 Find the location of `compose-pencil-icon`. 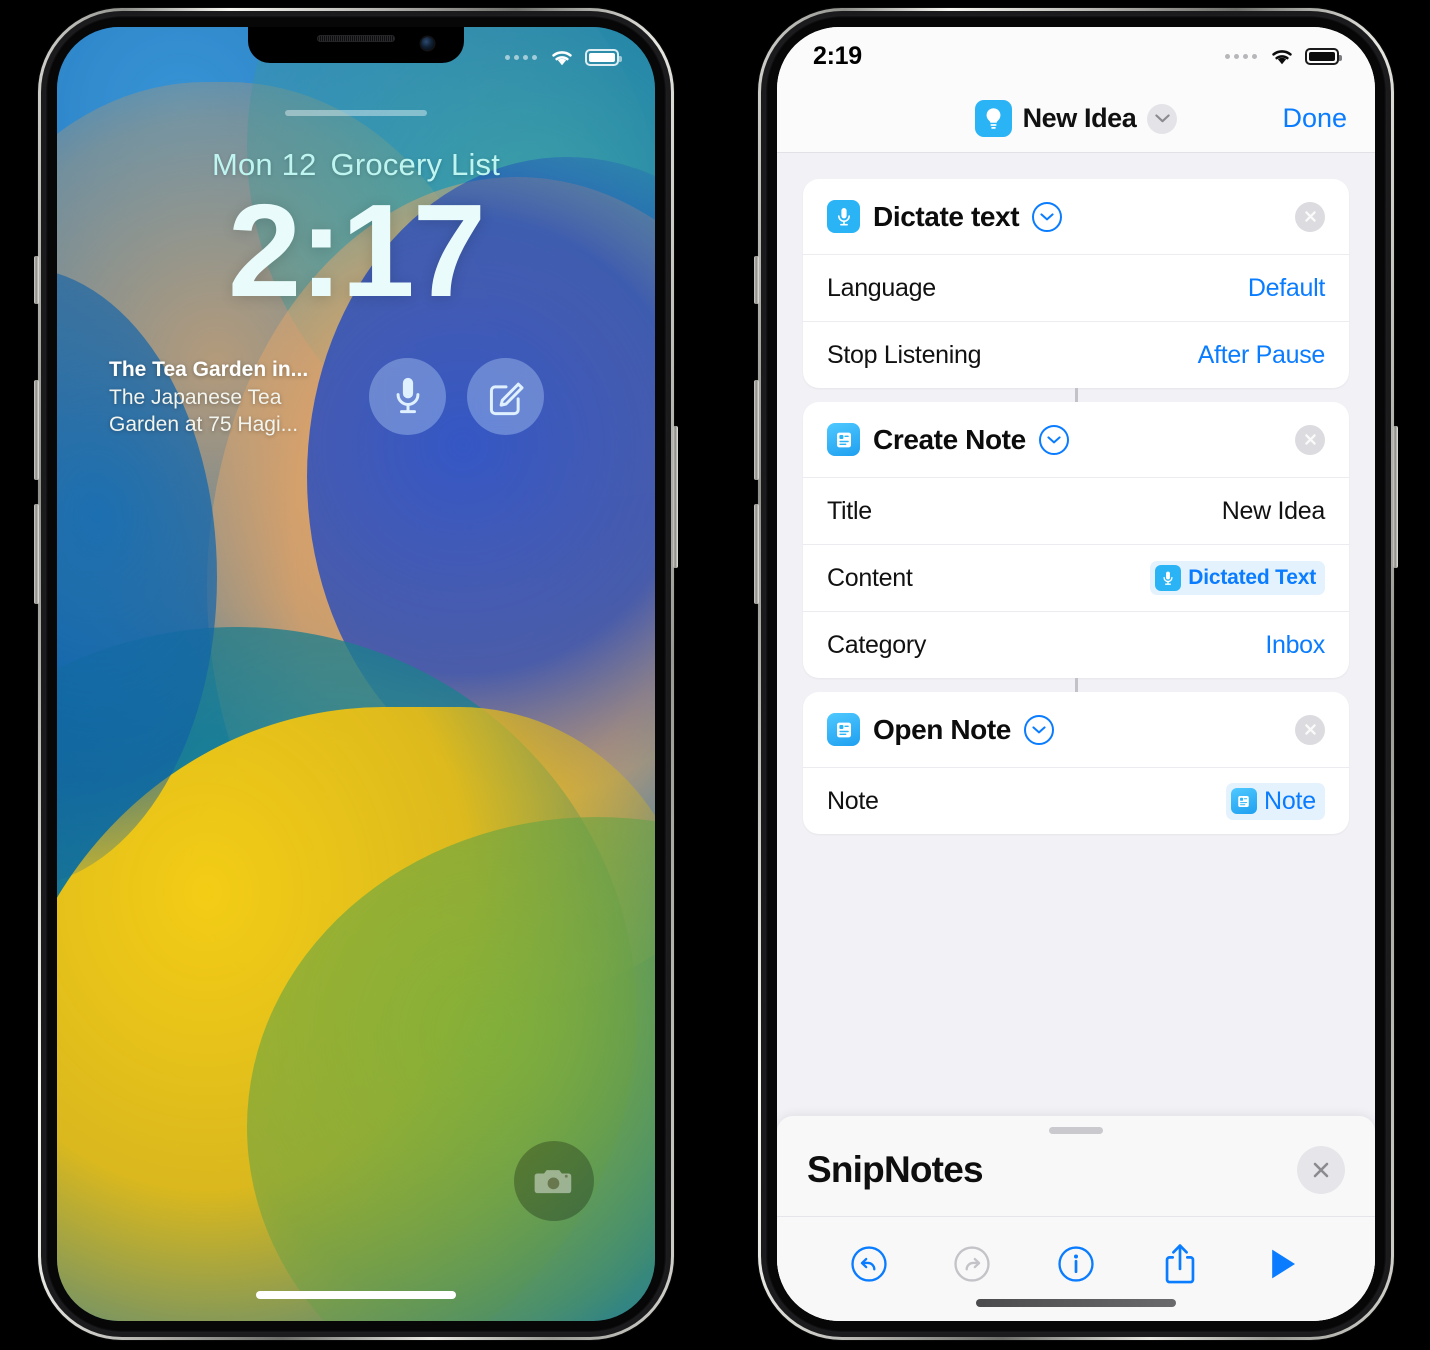

compose-pencil-icon is located at coordinates (506, 398).